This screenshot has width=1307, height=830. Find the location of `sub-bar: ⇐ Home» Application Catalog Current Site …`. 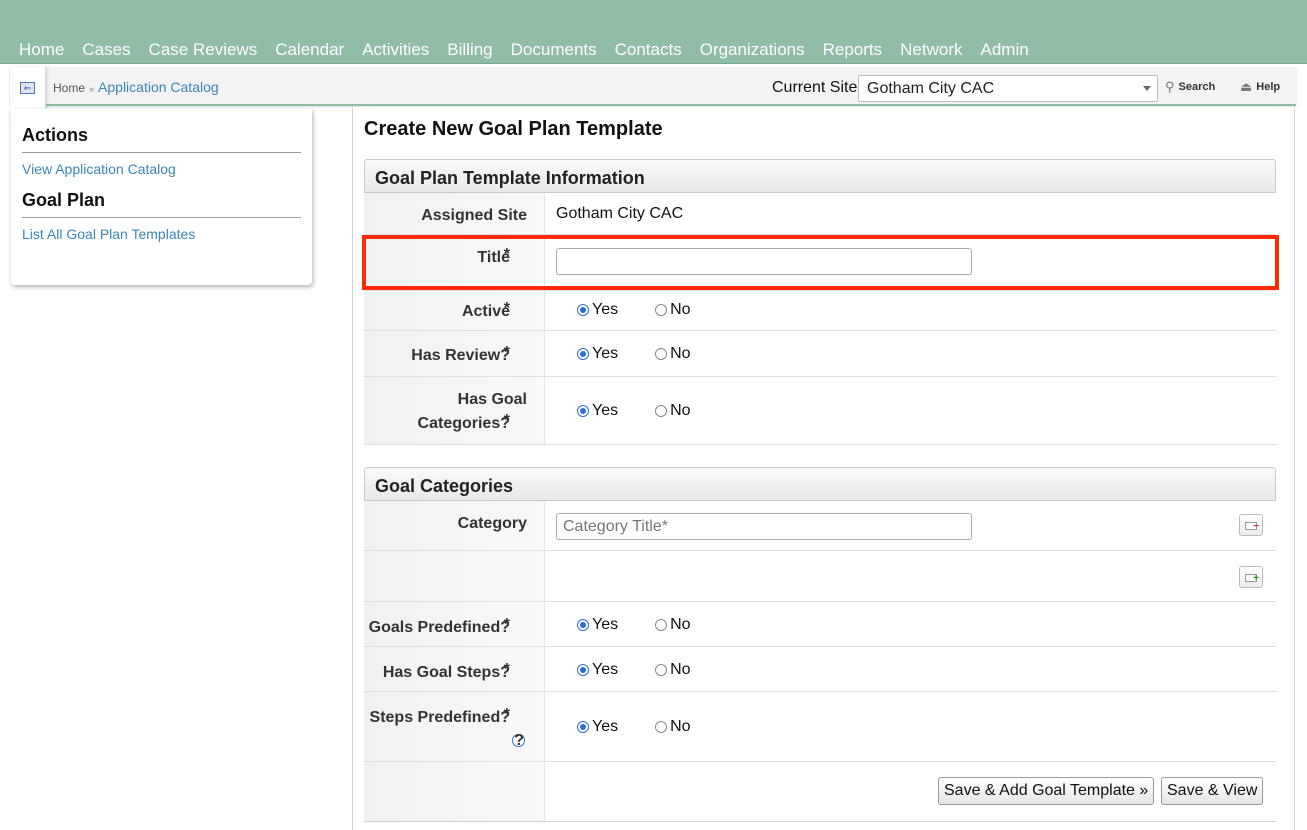

sub-bar: ⇐ Home» Application Catalog Current Site … is located at coordinates (653, 92).